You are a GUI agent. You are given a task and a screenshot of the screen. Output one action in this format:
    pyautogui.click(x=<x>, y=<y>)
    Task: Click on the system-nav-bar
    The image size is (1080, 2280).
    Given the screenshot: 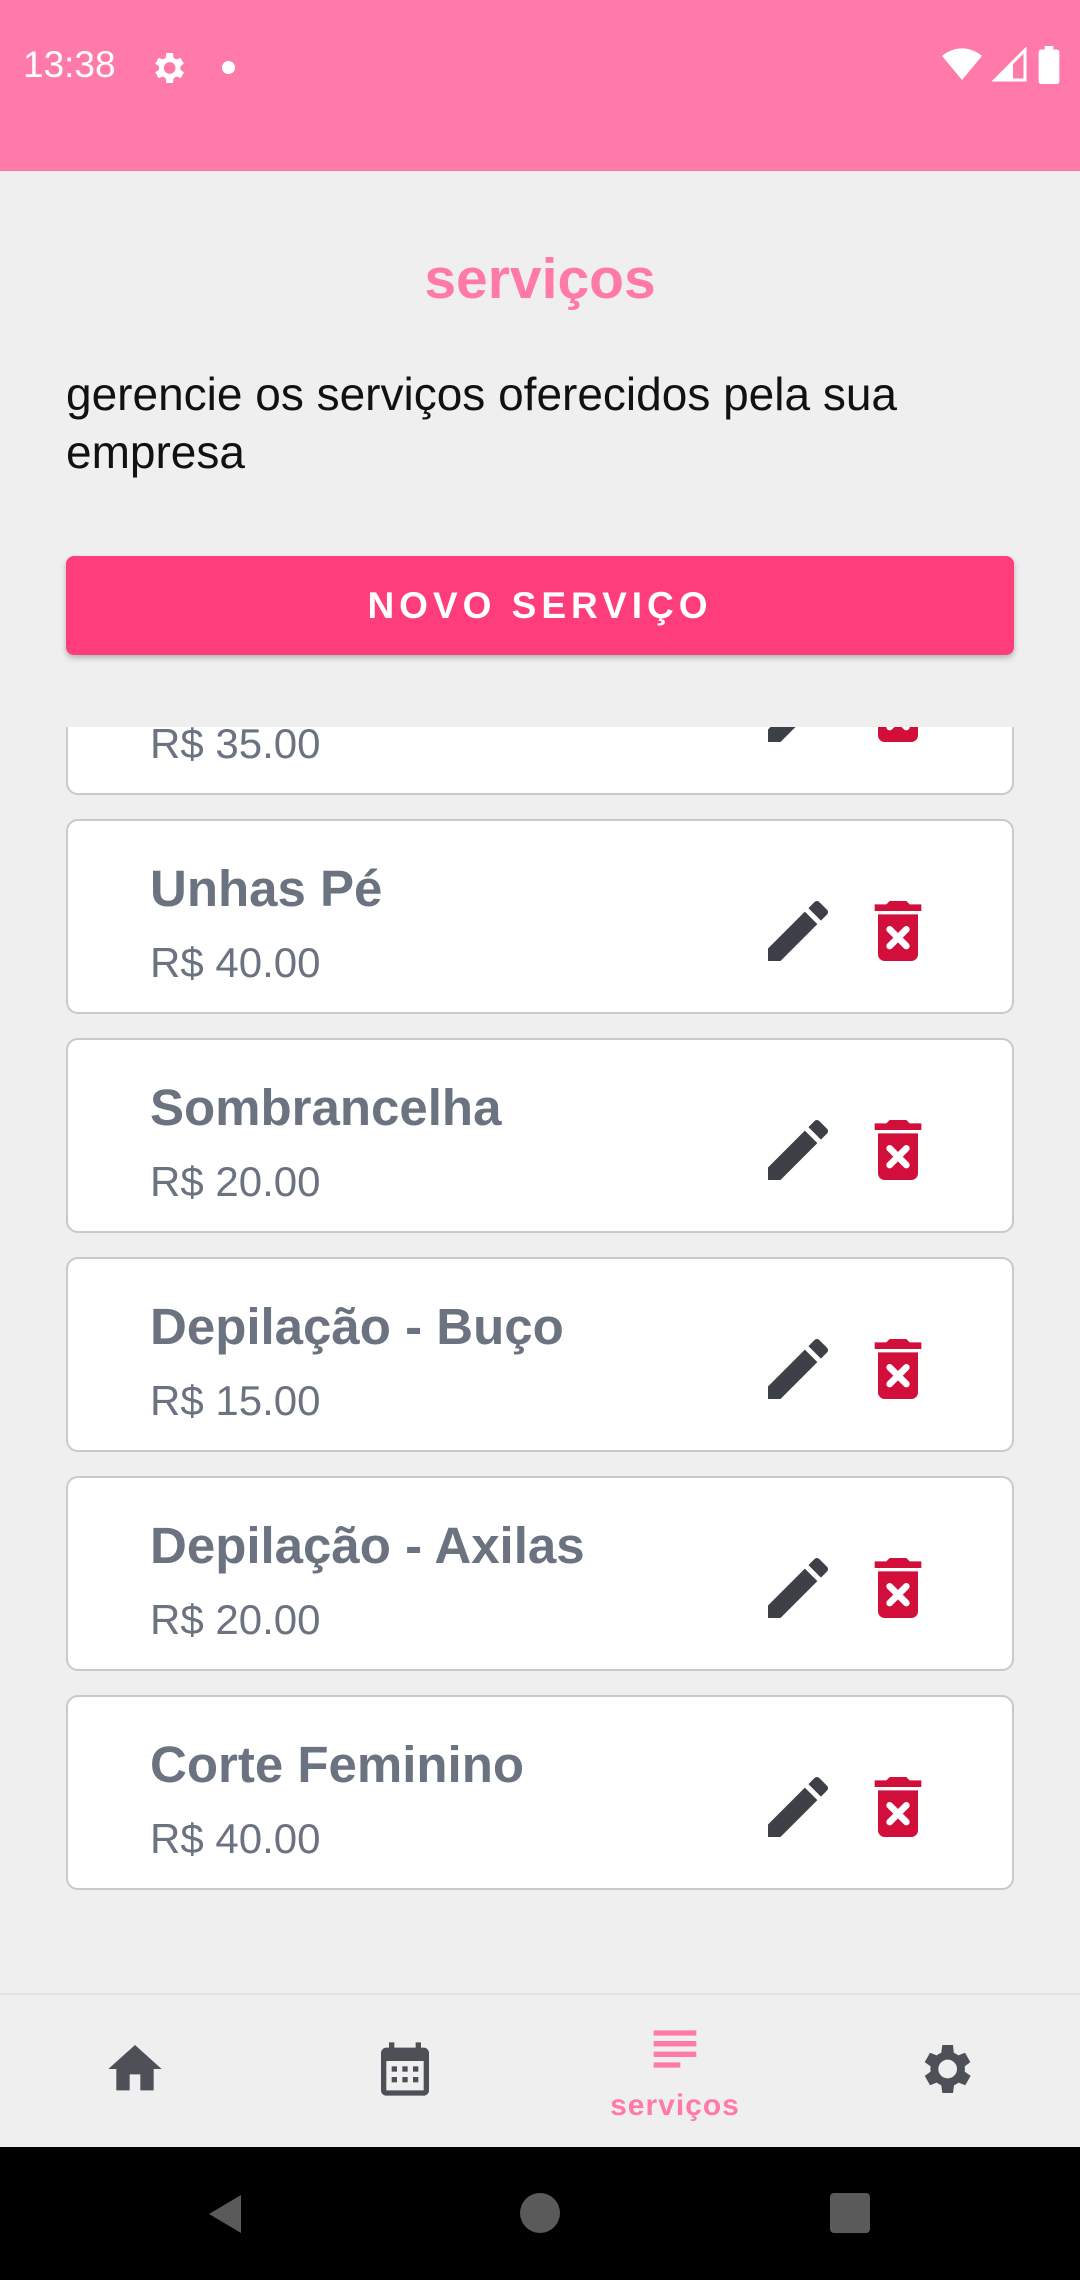 What is the action you would take?
    pyautogui.click(x=540, y=2213)
    